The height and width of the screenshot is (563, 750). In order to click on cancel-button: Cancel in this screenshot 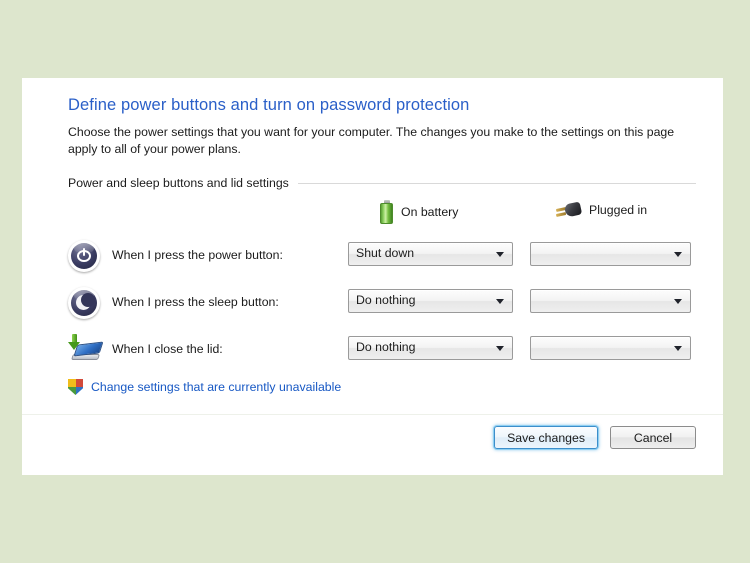, I will do `click(653, 437)`.